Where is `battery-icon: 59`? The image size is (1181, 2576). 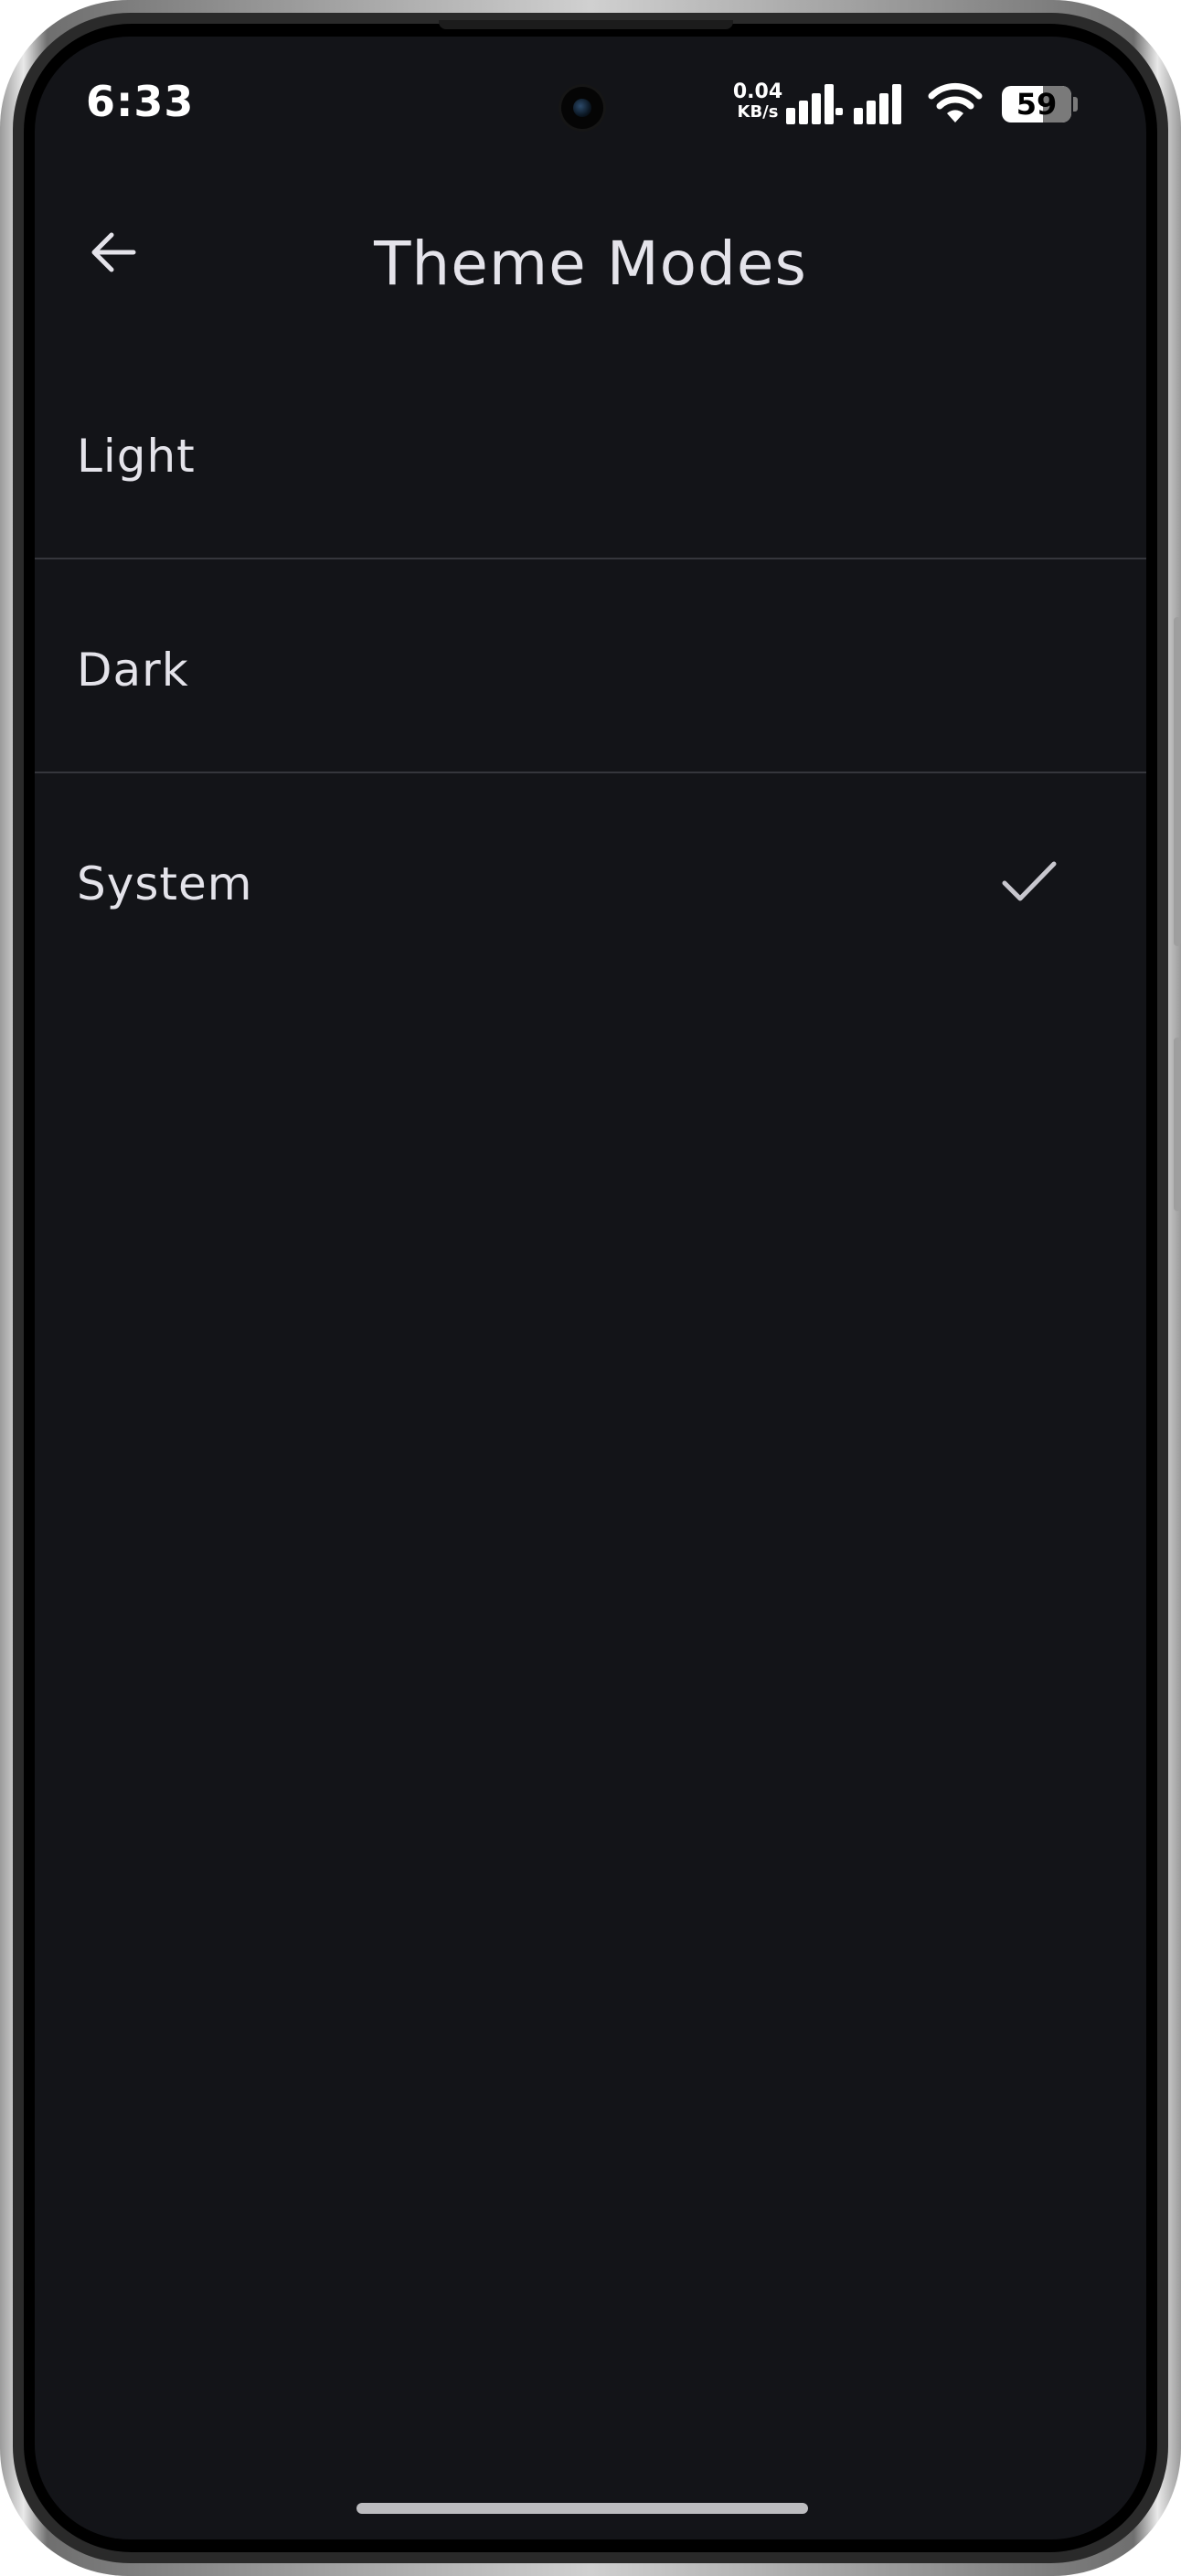
battery-icon: 59 is located at coordinates (1036, 104).